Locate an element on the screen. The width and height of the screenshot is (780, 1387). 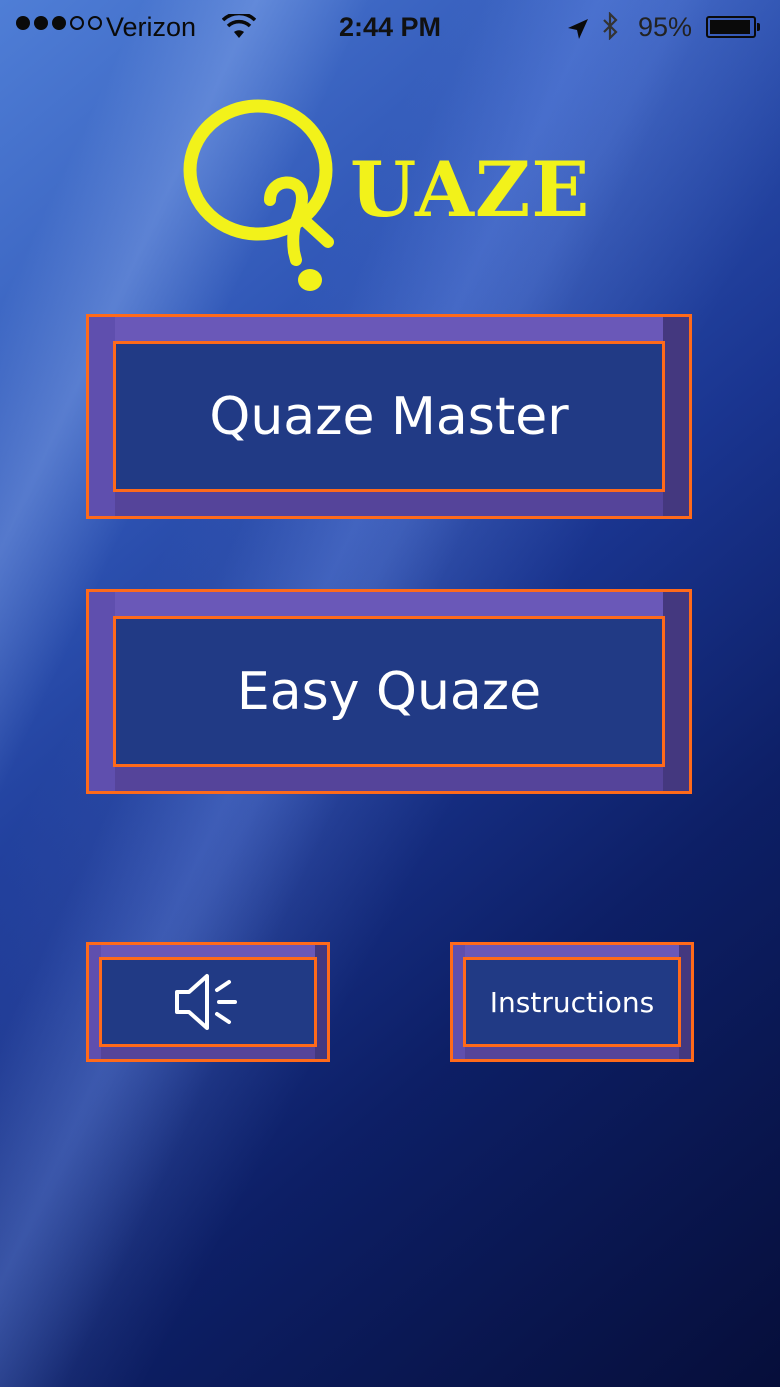
speaker-icon is located at coordinates (206, 1002).